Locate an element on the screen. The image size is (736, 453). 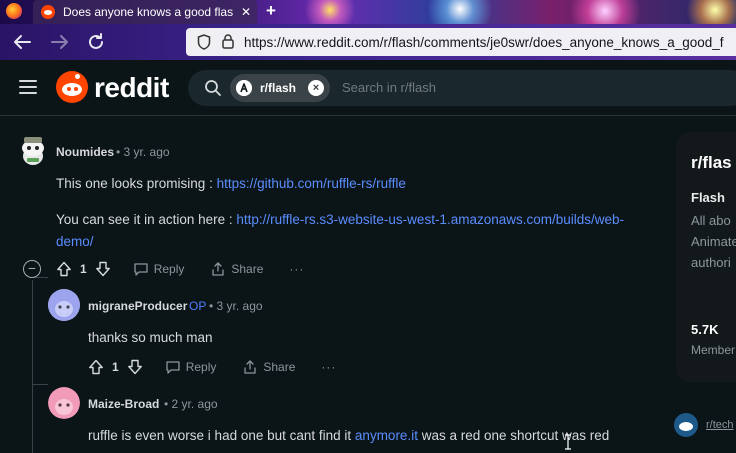
back-arrow-icon is located at coordinates (22, 42).